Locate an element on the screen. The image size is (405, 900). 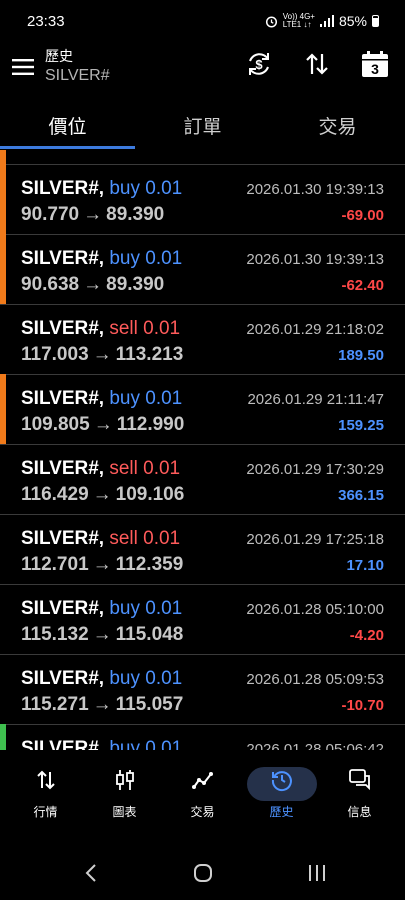
trade-datetime: 2026.01.28 05:10:00 is located at coordinates (315, 609).